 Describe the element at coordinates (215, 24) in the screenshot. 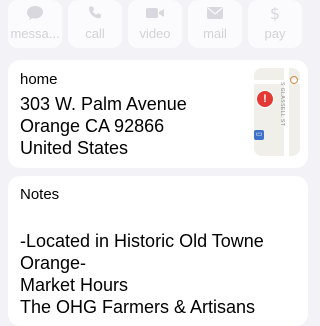

I see `mail-button: mail` at that location.